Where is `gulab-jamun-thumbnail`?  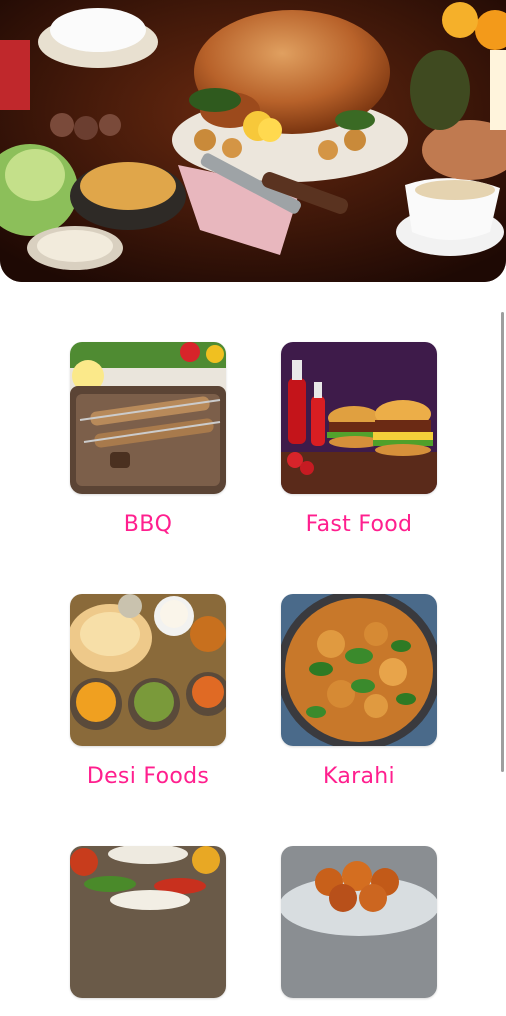
gulab-jamun-thumbnail is located at coordinates (359, 922).